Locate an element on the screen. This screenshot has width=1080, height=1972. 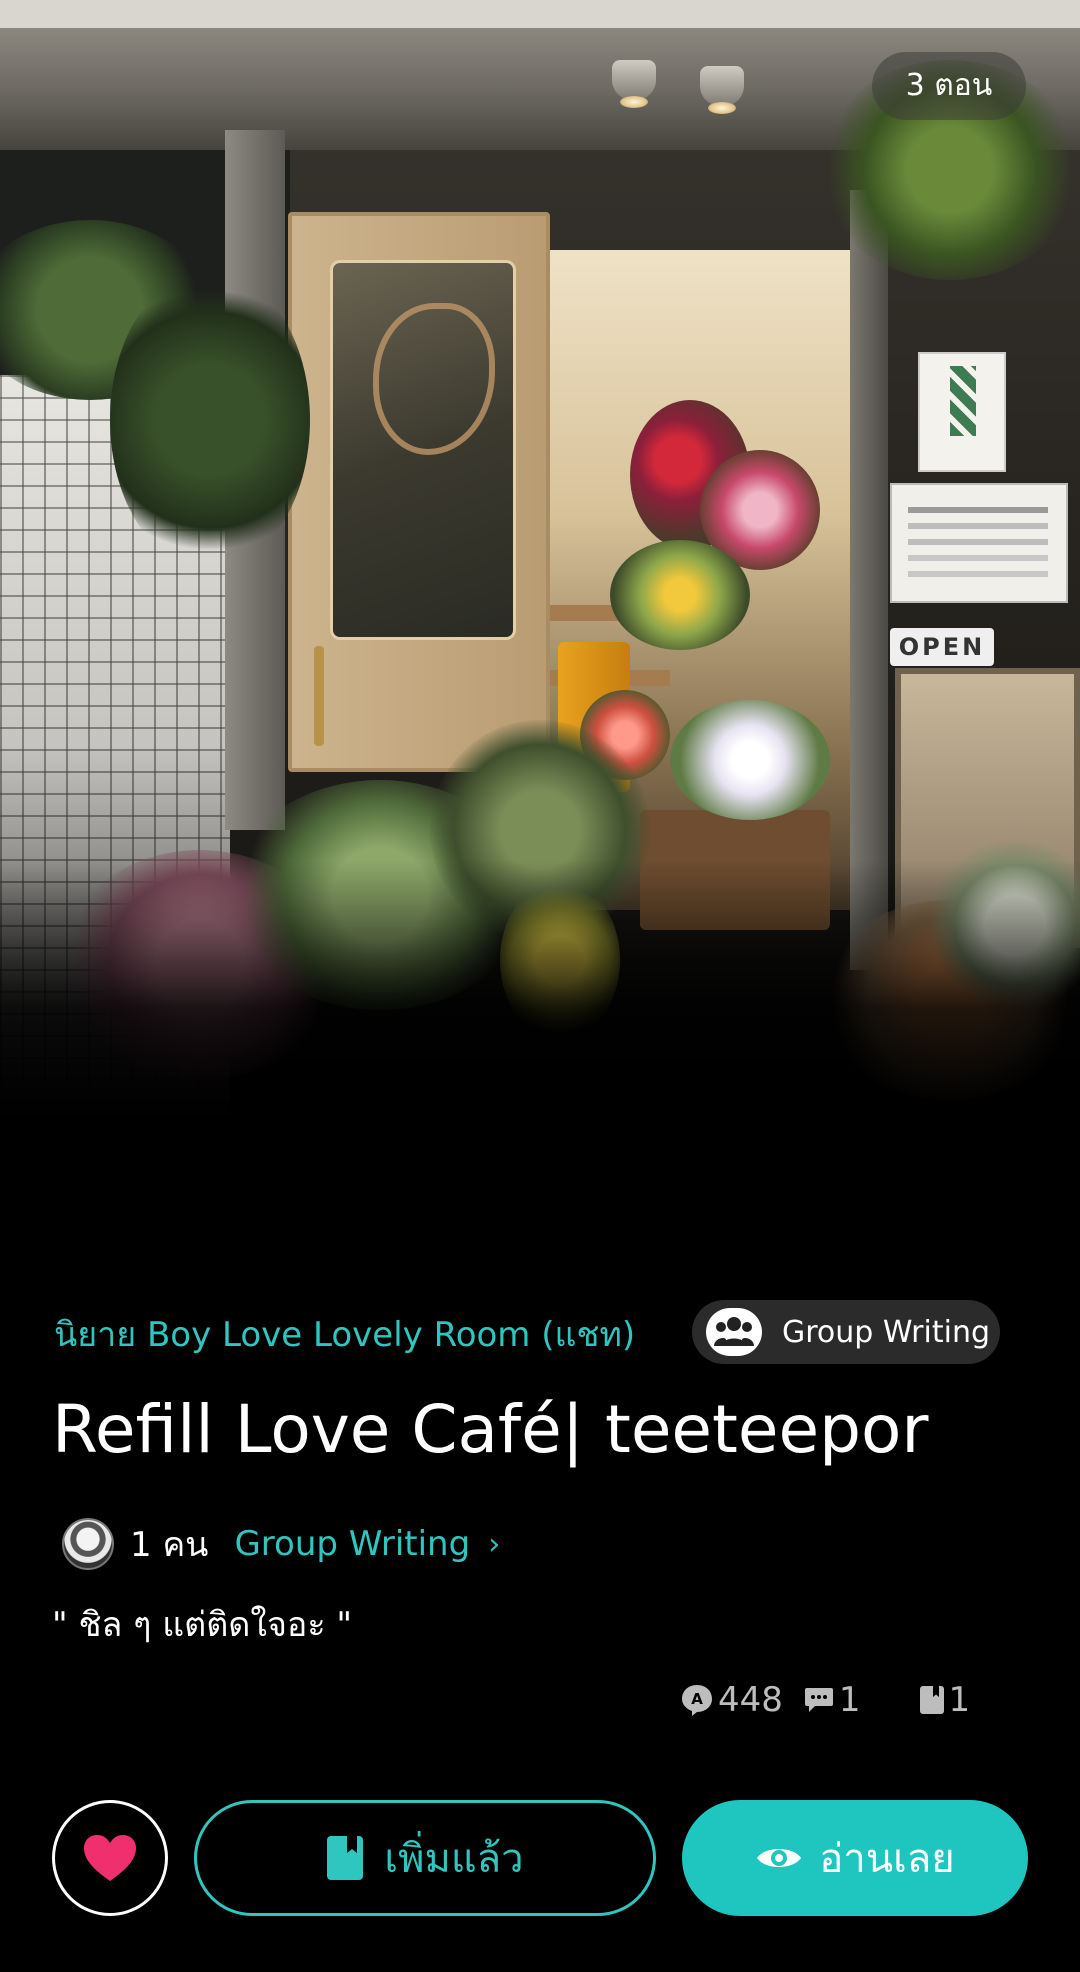
foliage is located at coordinates (210, 420).